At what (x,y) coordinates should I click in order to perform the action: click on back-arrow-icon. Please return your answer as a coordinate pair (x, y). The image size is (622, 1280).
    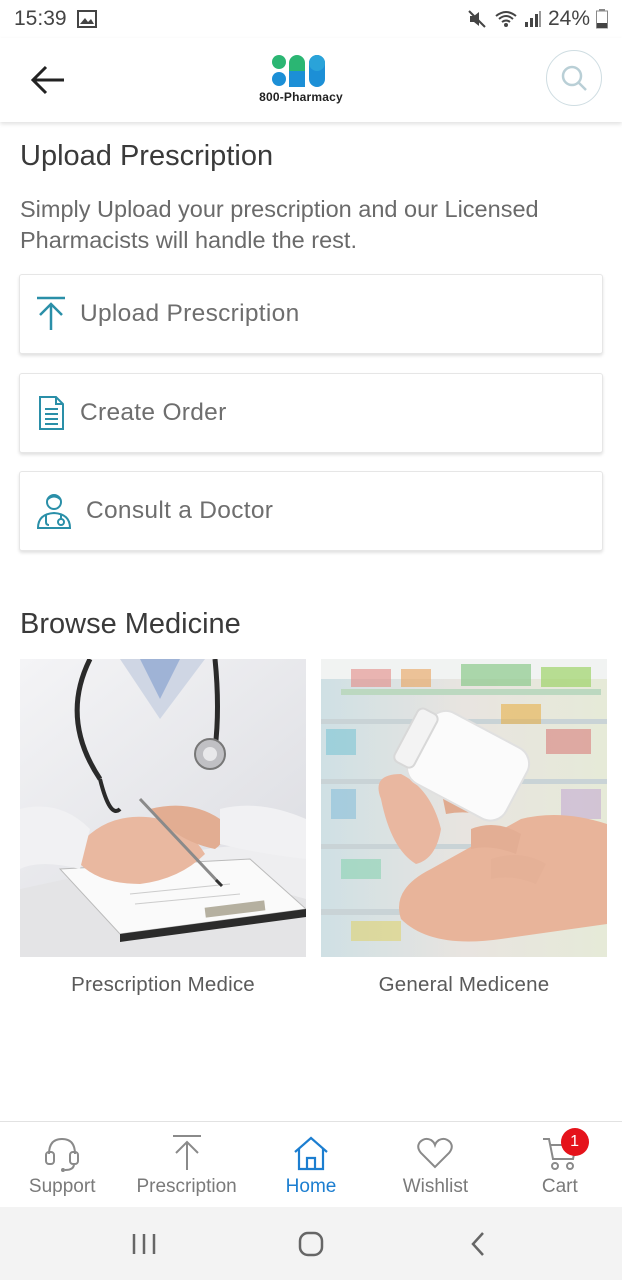
    Looking at the image, I should click on (47, 80).